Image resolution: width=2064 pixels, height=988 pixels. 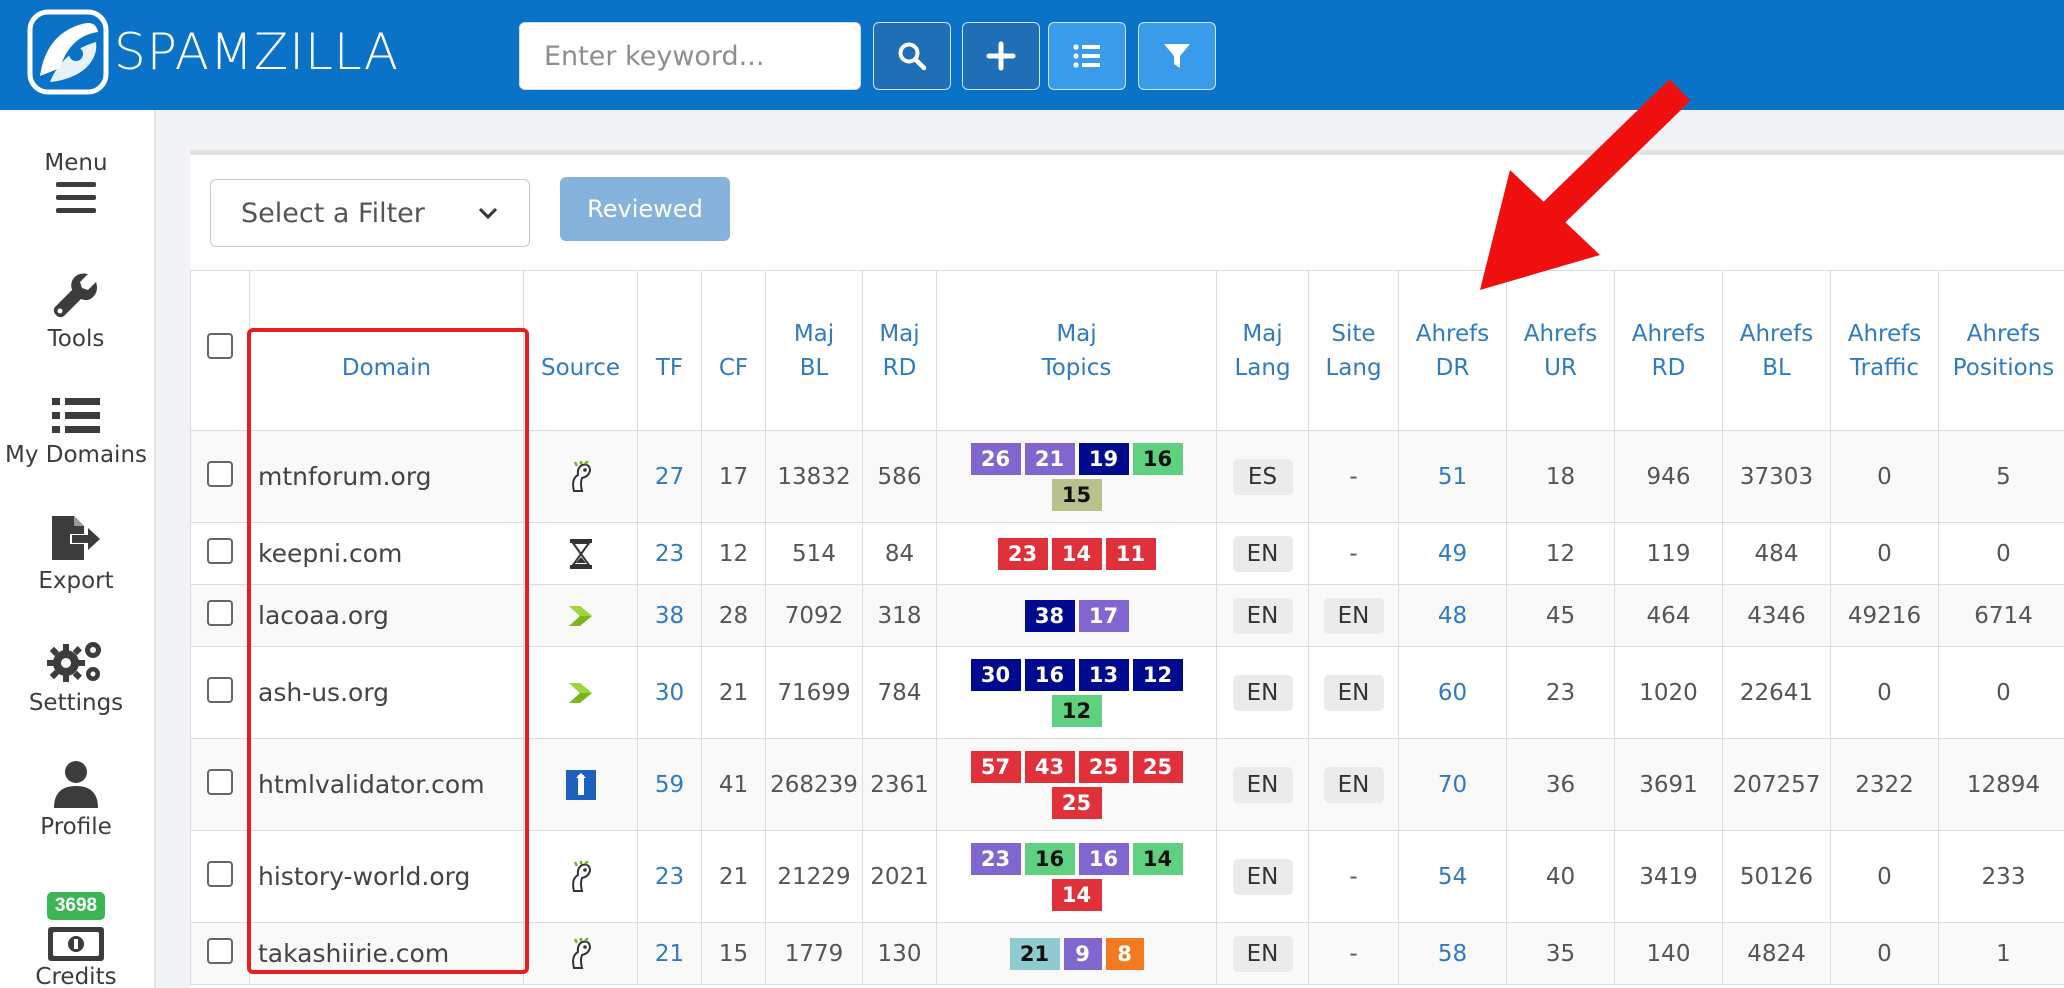 What do you see at coordinates (220, 345) in the screenshot?
I see `select-all-checkbox` at bounding box center [220, 345].